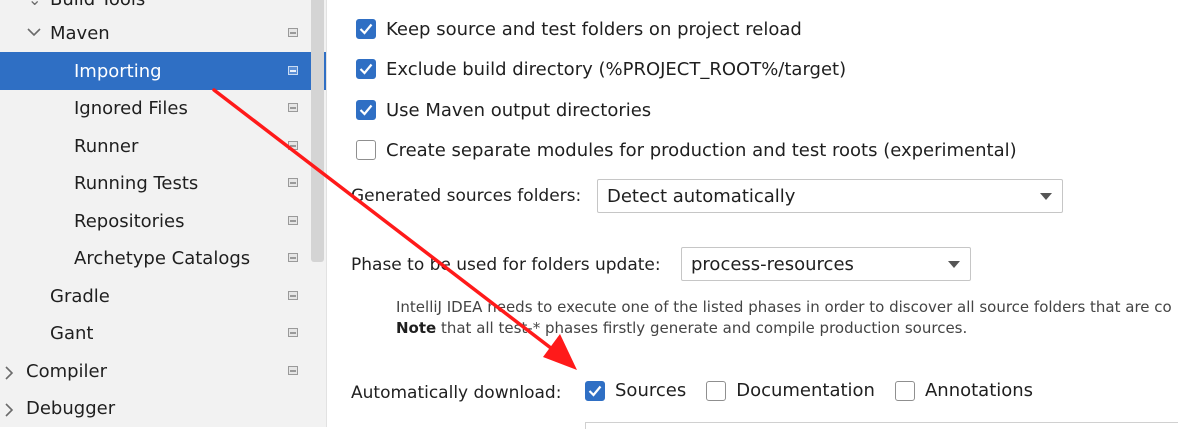 The height and width of the screenshot is (429, 1178). Describe the element at coordinates (155, 408) in the screenshot. I see `tree-item-debugger: Debugger` at that location.